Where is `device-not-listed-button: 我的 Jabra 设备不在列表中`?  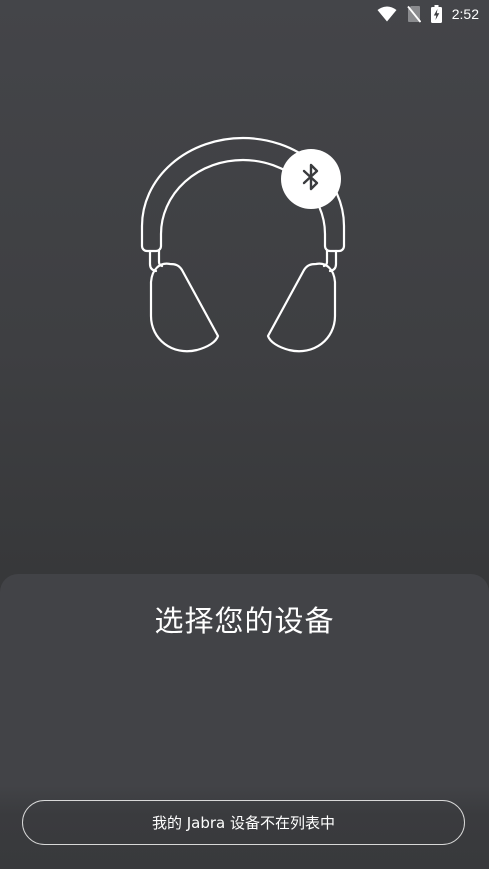 device-not-listed-button: 我的 Jabra 设备不在列表中 is located at coordinates (243, 822).